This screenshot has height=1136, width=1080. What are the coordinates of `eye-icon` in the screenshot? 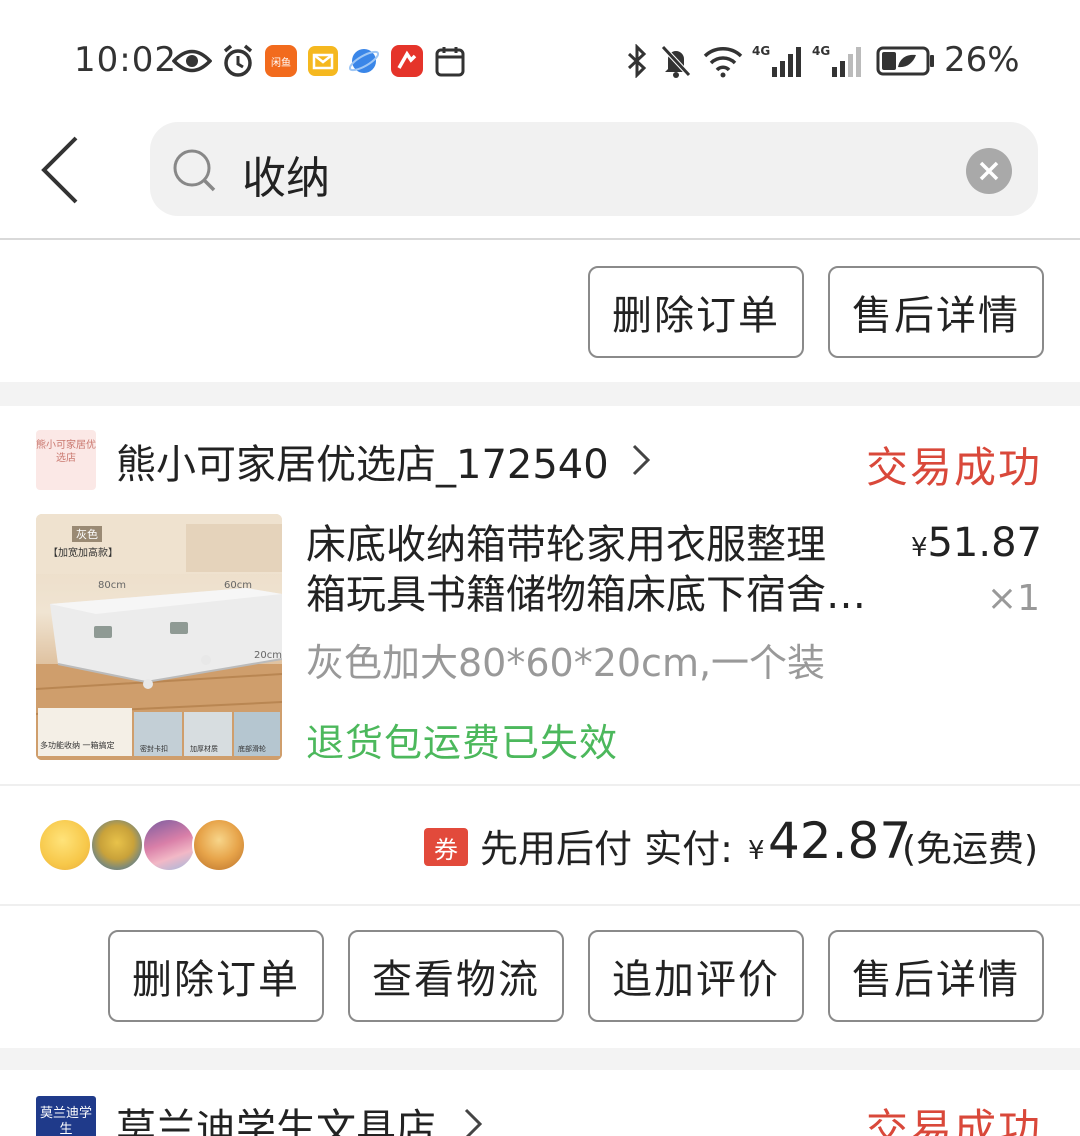 It's located at (192, 61).